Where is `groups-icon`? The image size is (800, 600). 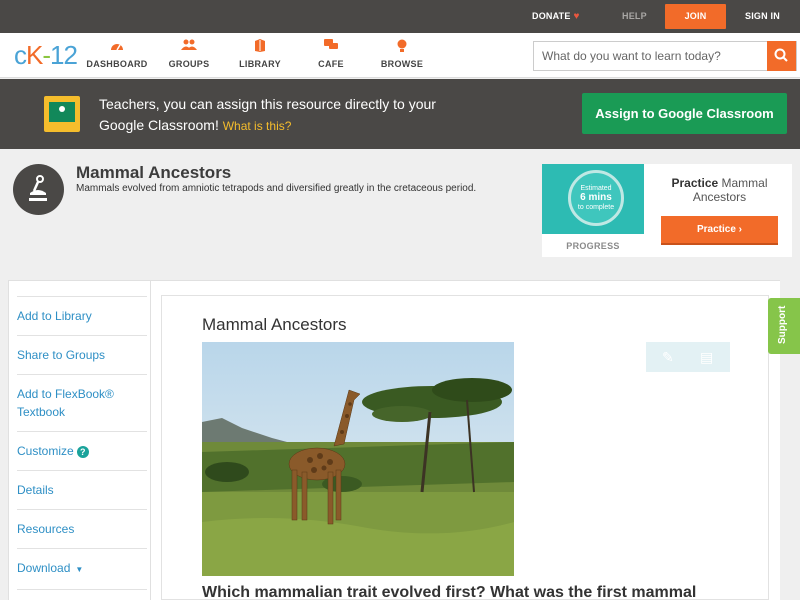
groups-icon is located at coordinates (189, 46).